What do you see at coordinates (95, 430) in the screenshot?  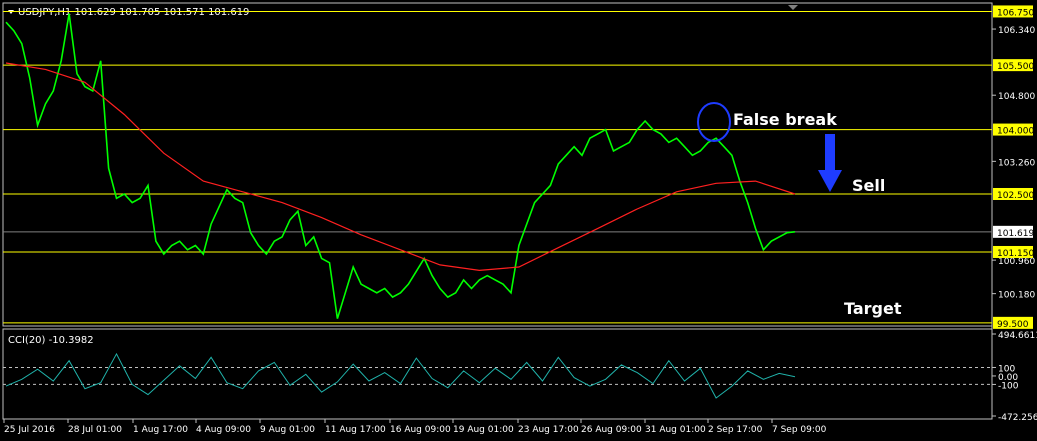 I see `x-tick-label: 28 Jul 01:00` at bounding box center [95, 430].